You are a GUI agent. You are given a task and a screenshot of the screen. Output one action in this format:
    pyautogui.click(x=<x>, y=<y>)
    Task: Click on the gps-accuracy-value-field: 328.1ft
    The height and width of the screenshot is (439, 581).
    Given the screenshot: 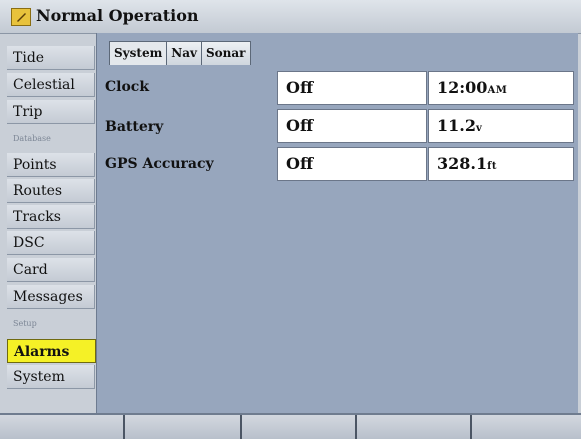 What is the action you would take?
    pyautogui.click(x=501, y=164)
    